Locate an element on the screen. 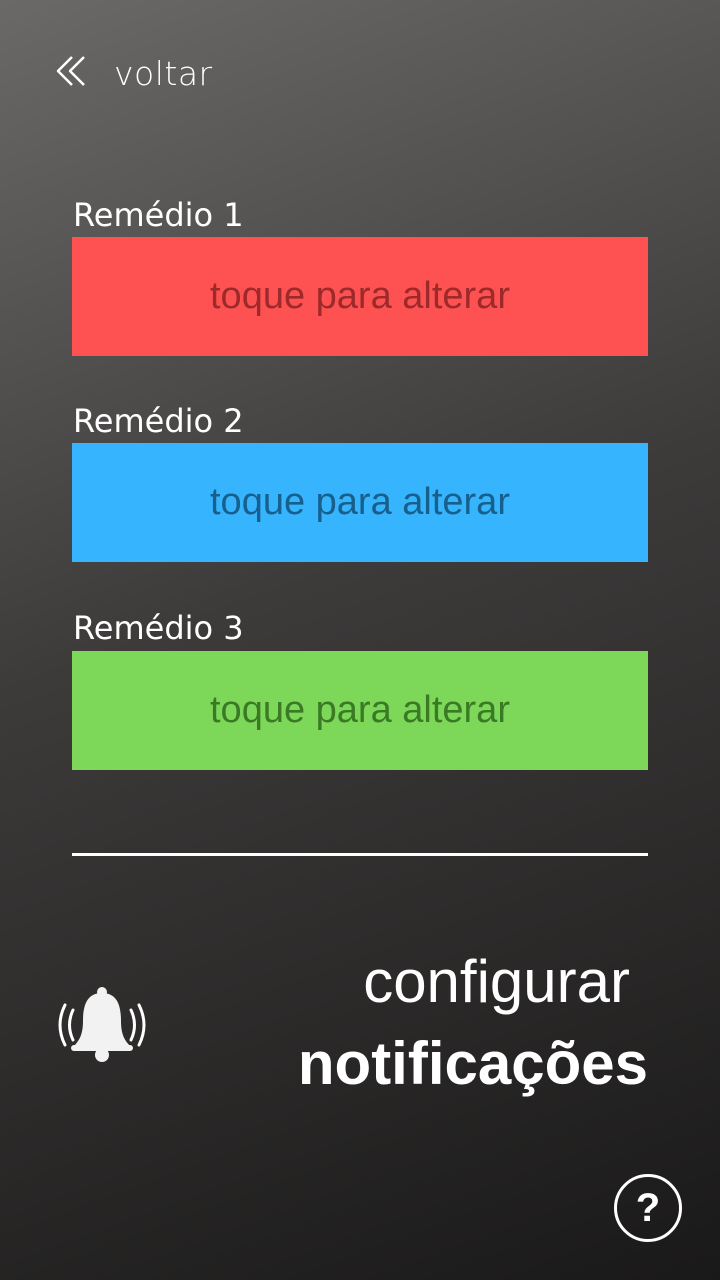 The image size is (720, 1280). medicine-3-button: toque para alterar is located at coordinates (360, 710).